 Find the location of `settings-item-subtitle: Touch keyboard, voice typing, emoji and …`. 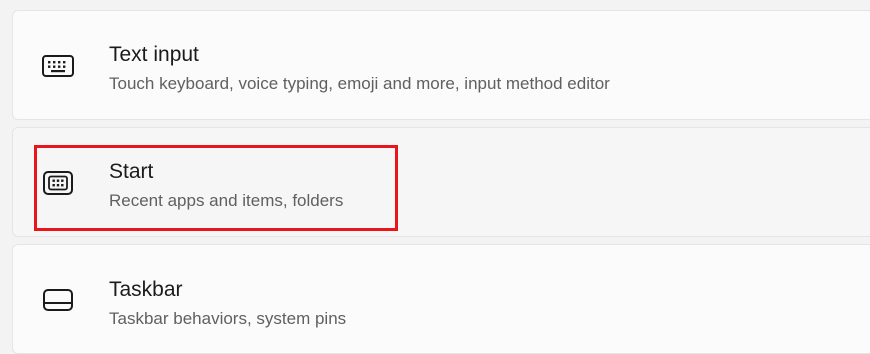

settings-item-subtitle: Touch keyboard, voice typing, emoji and … is located at coordinates (359, 83).